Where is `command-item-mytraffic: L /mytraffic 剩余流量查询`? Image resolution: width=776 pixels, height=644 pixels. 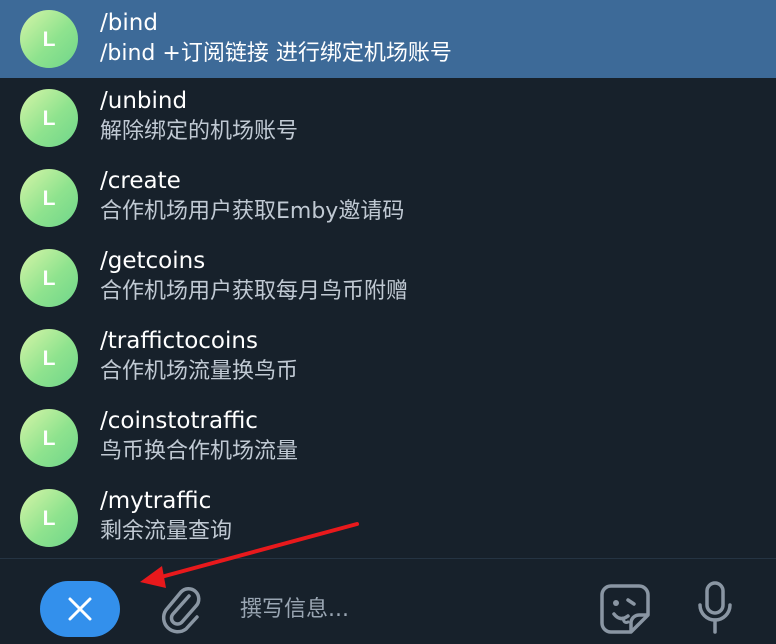
command-item-mytraffic: L /mytraffic 剩余流量查询 is located at coordinates (388, 518).